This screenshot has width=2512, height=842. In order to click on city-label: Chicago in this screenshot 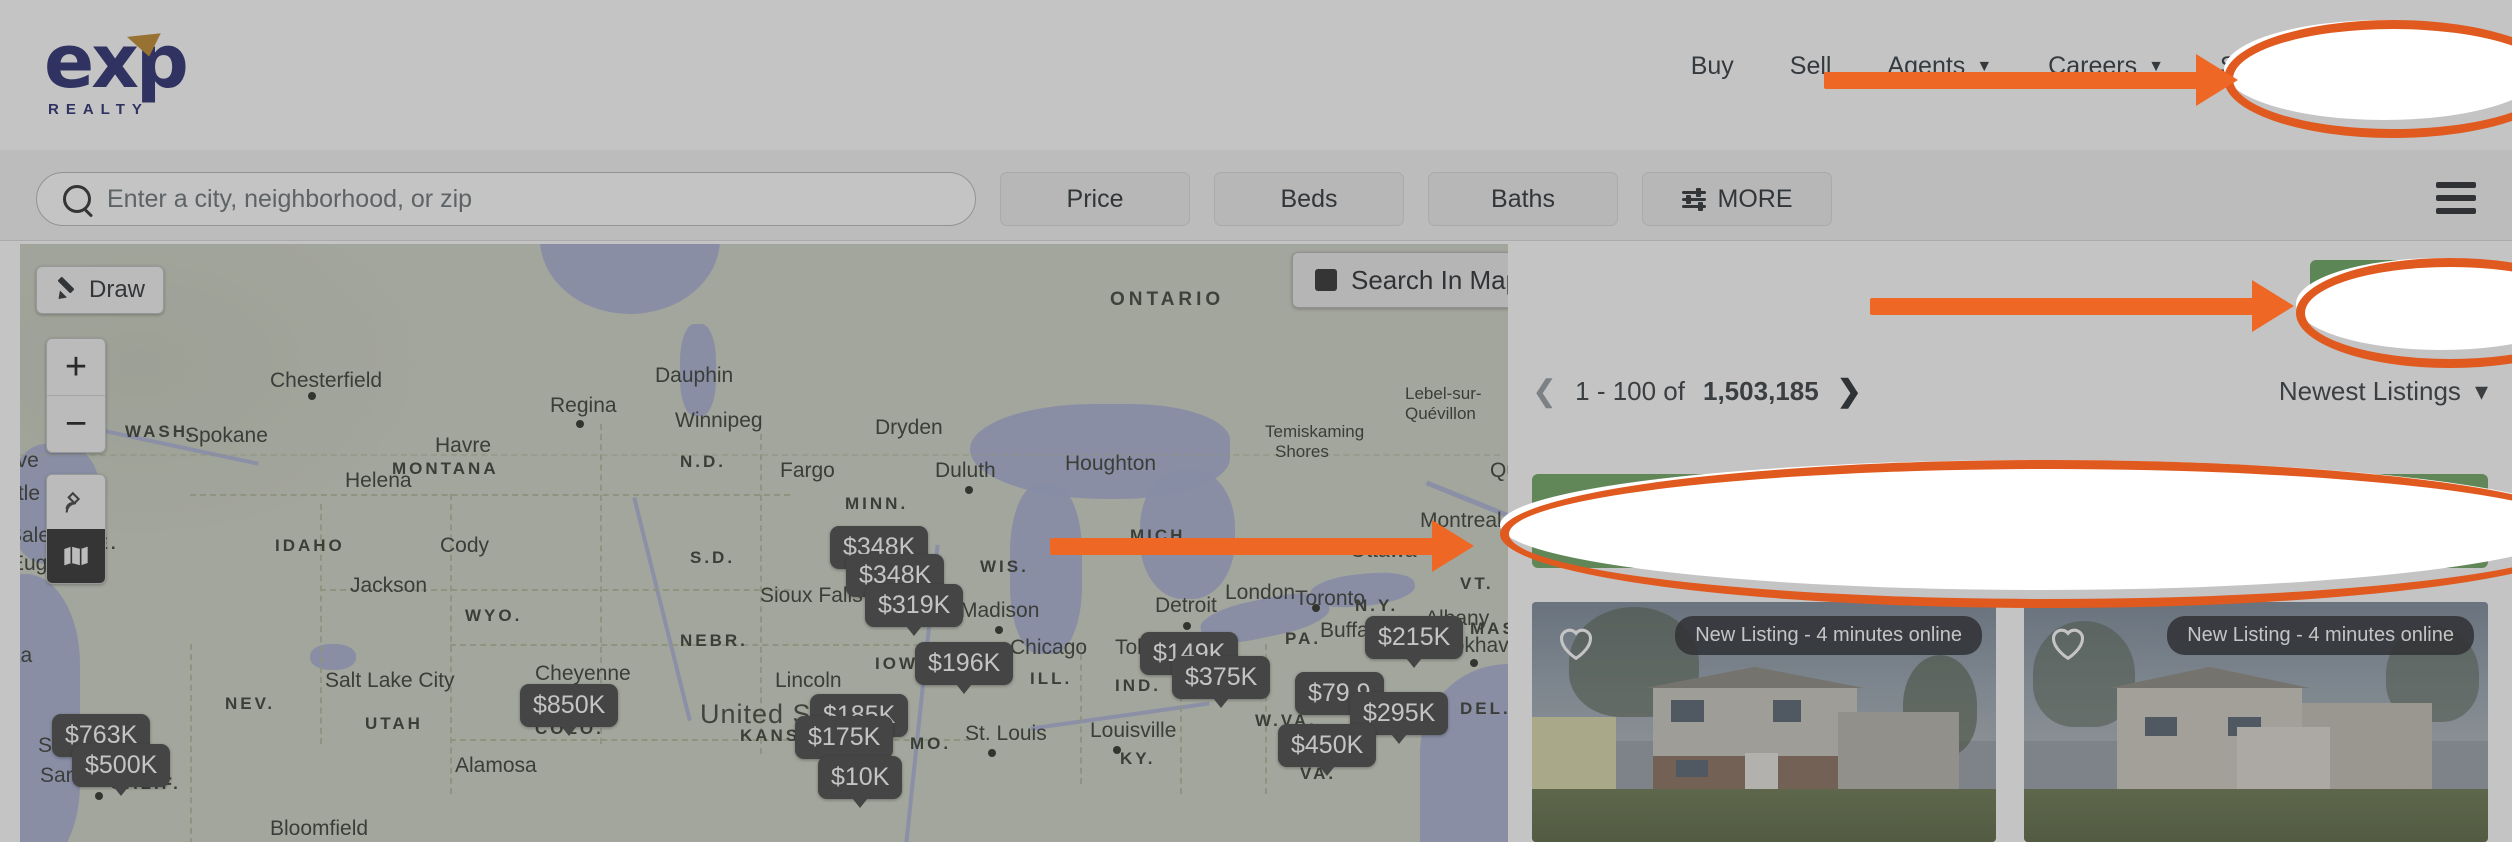, I will do `click(1049, 647)`.